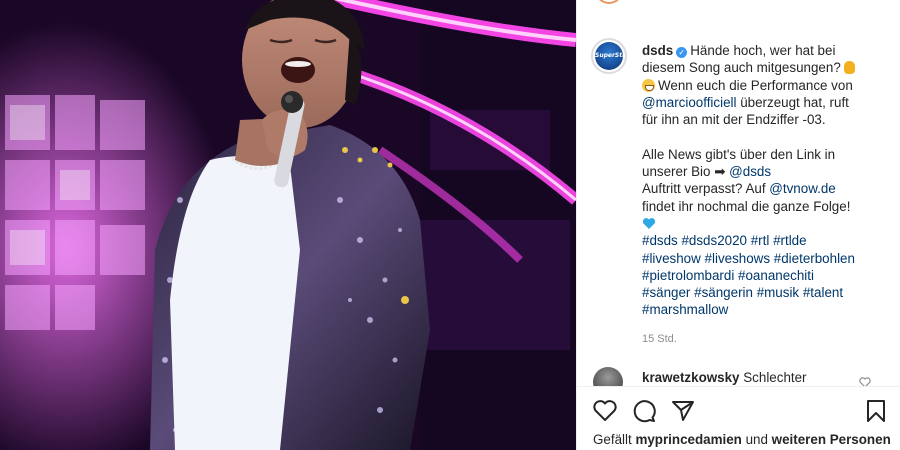 The height and width of the screenshot is (450, 900). Describe the element at coordinates (760, 240) in the screenshot. I see `hashtag-link: #rtl` at that location.